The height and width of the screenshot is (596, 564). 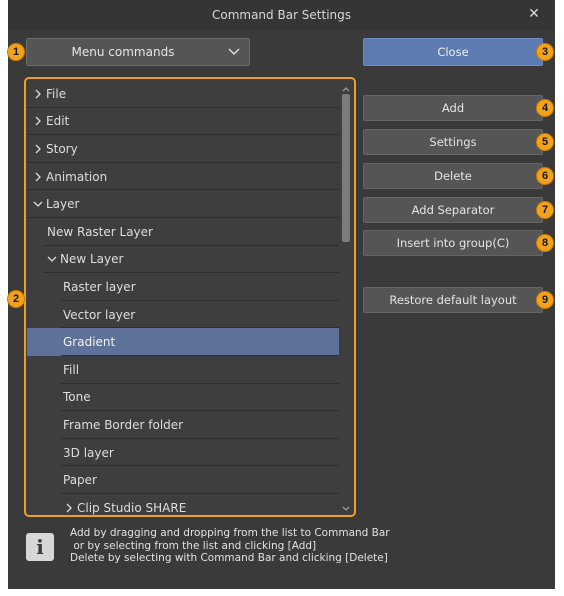 What do you see at coordinates (99, 286) in the screenshot?
I see `tree-item-label: Raster layer` at bounding box center [99, 286].